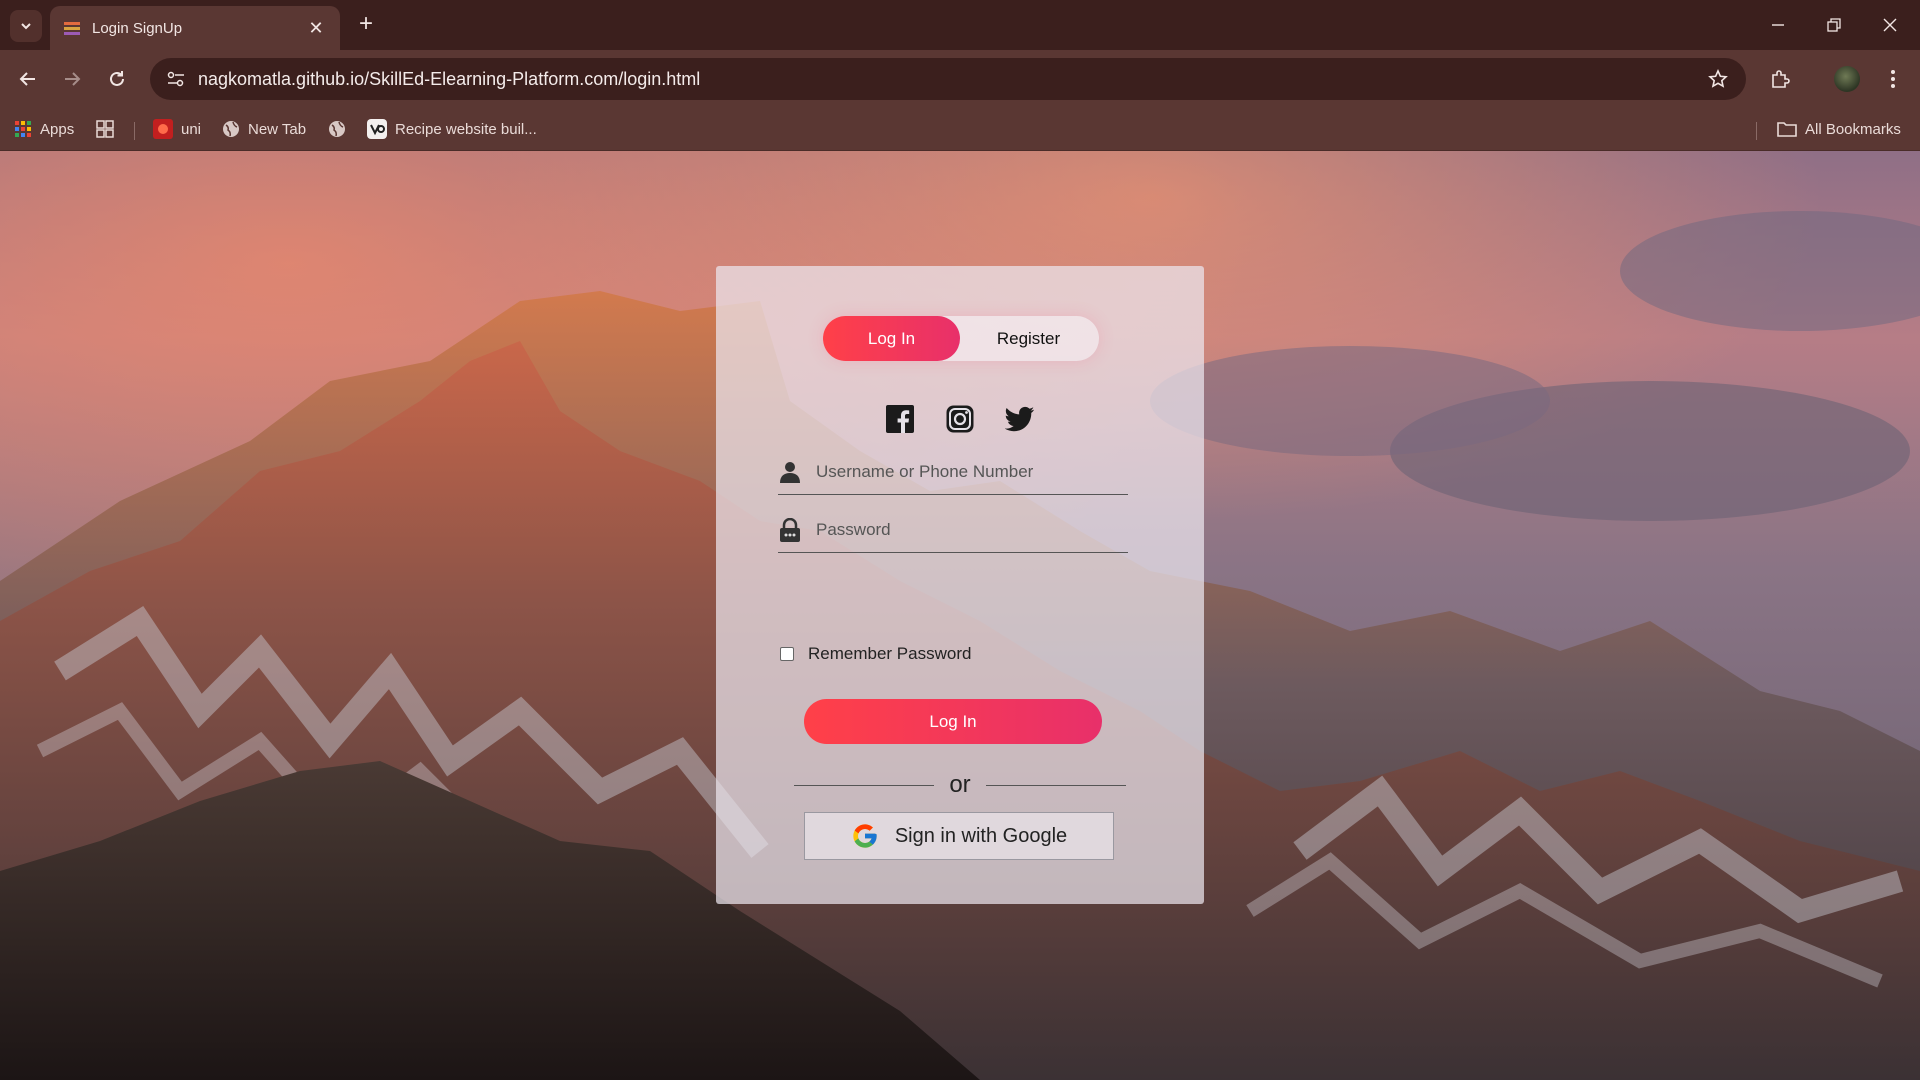 Image resolution: width=1920 pixels, height=1080 pixels. I want to click on google-signin-label: Sign in with Google, so click(981, 835).